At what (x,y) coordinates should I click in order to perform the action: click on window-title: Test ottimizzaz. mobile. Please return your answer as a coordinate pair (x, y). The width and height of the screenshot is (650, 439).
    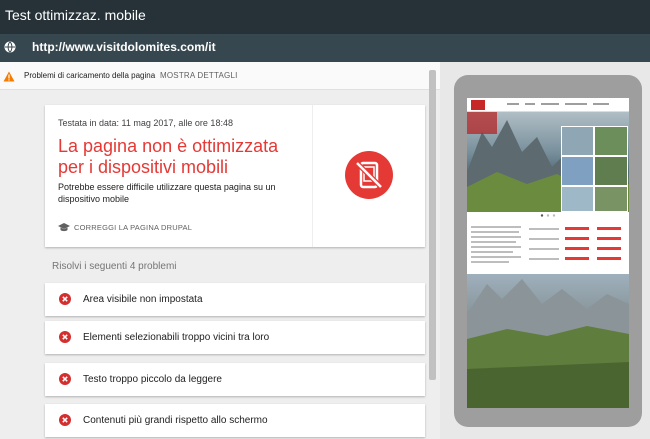
    Looking at the image, I should click on (75, 15).